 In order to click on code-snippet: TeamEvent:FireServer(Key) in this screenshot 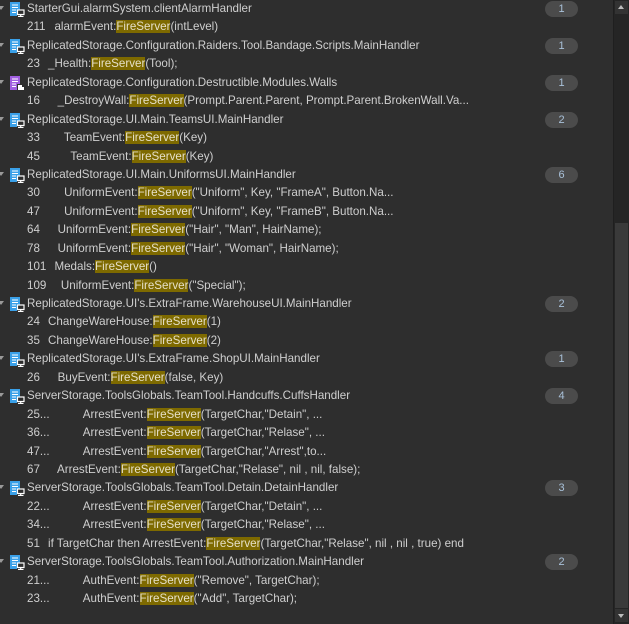, I will do `click(127, 138)`.